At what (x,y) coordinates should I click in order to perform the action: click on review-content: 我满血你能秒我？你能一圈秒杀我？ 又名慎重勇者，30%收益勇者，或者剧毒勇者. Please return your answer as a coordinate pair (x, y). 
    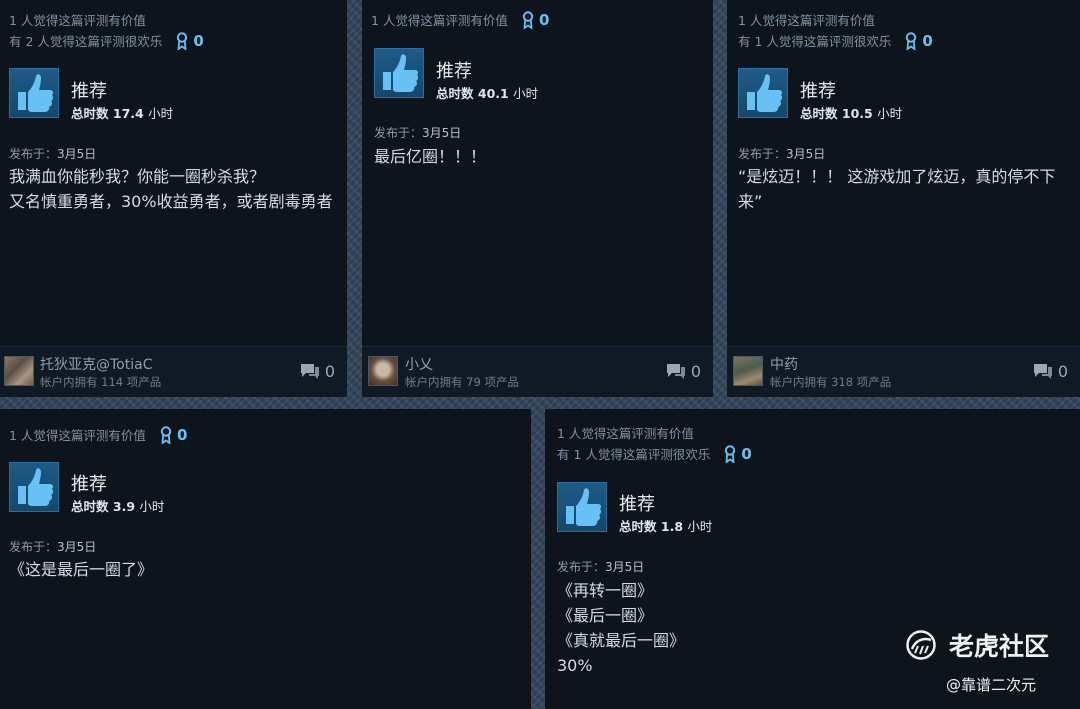
    Looking at the image, I should click on (174, 189).